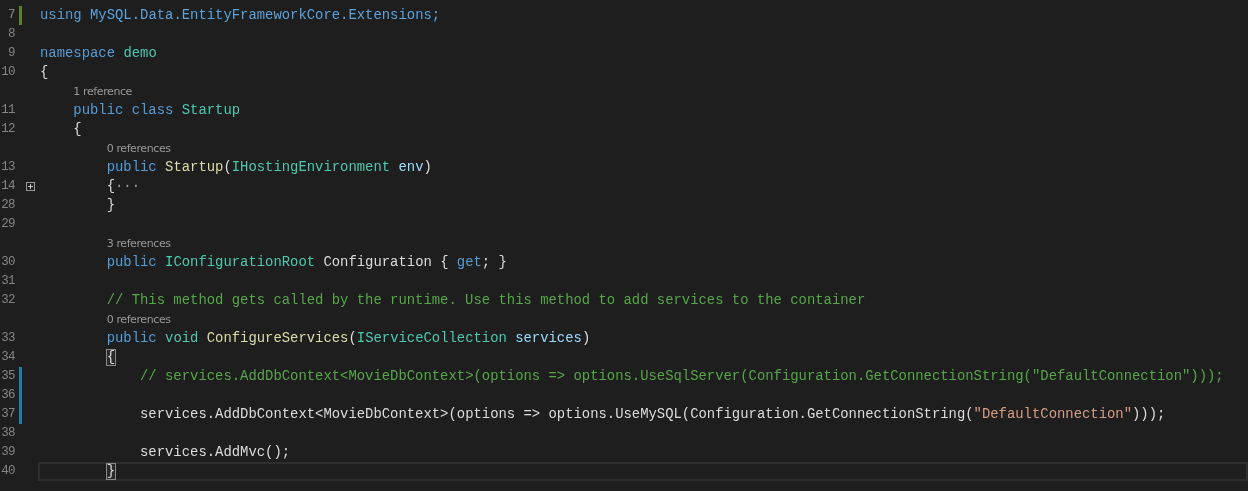 This screenshot has width=1248, height=491. What do you see at coordinates (311, 167) in the screenshot?
I see `type-name: IHostingEnvironment` at bounding box center [311, 167].